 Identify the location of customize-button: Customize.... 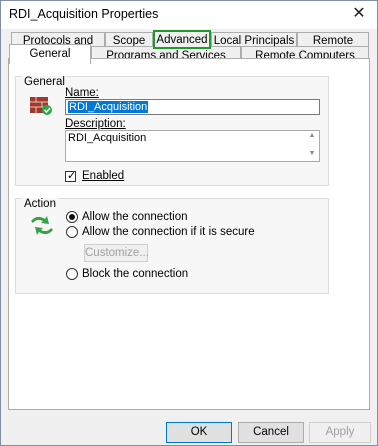
(116, 253).